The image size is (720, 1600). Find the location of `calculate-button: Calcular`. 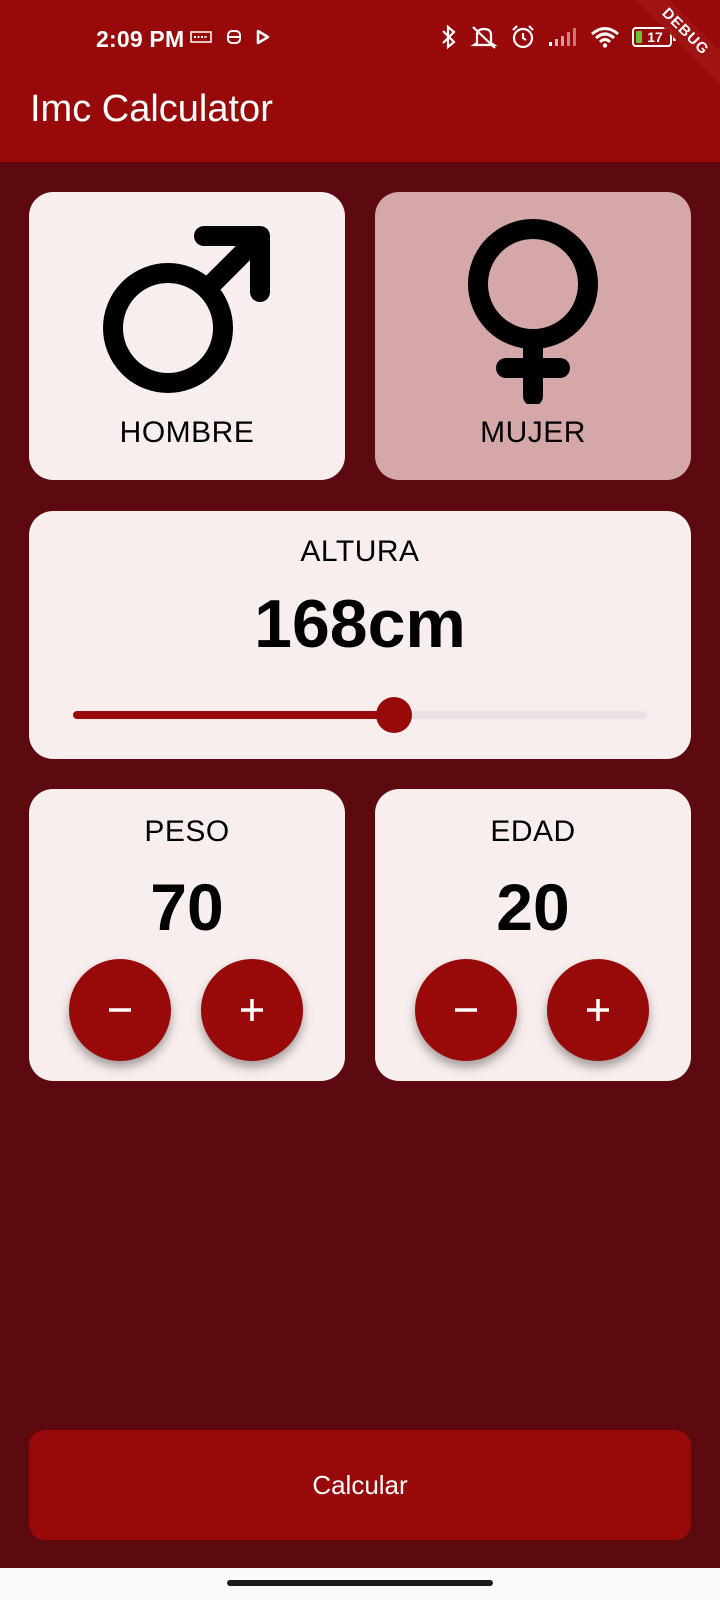

calculate-button: Calcular is located at coordinates (360, 1485).